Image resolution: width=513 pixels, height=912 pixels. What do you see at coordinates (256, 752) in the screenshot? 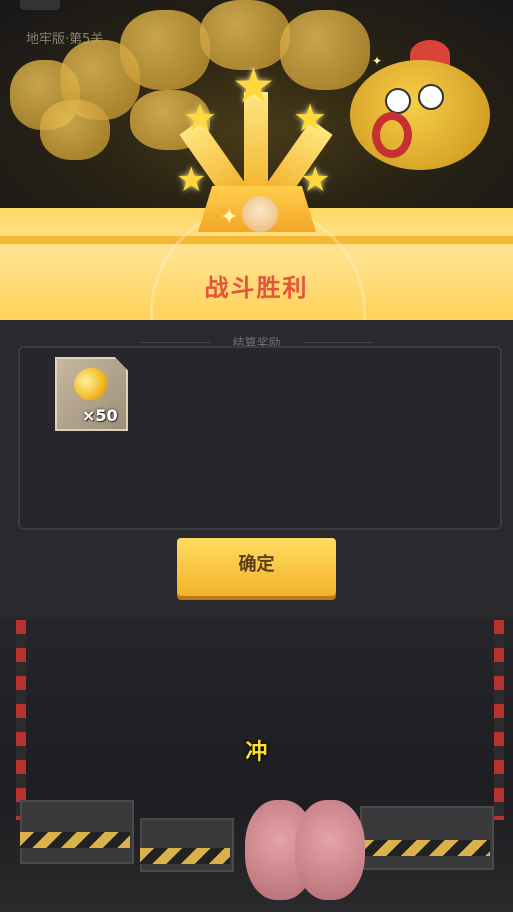
I see `subtitle-caption: 冲` at bounding box center [256, 752].